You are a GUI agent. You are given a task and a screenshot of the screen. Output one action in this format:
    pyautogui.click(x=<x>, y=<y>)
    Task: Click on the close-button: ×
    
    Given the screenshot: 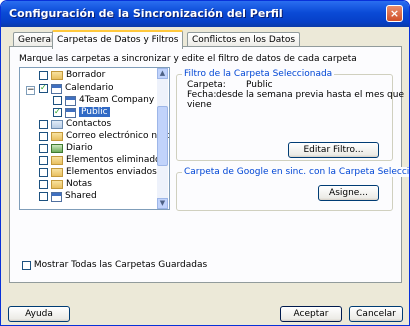 What is the action you would take?
    pyautogui.click(x=394, y=13)
    